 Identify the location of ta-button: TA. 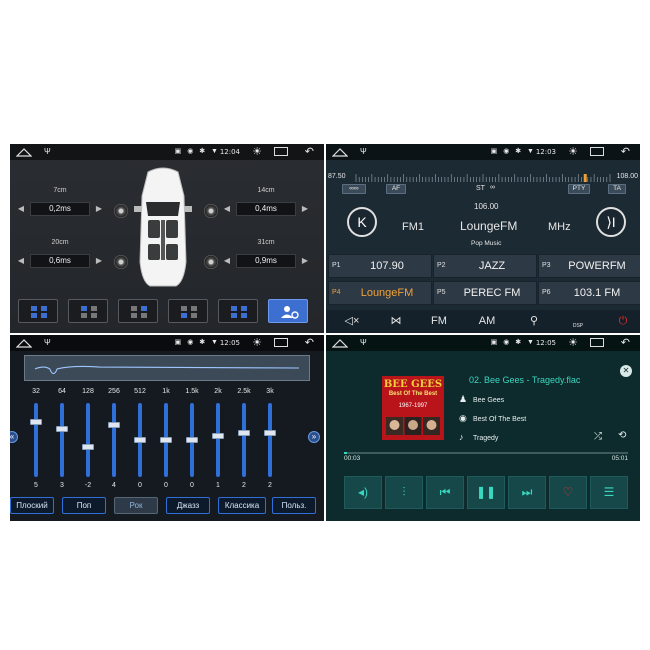
(617, 189).